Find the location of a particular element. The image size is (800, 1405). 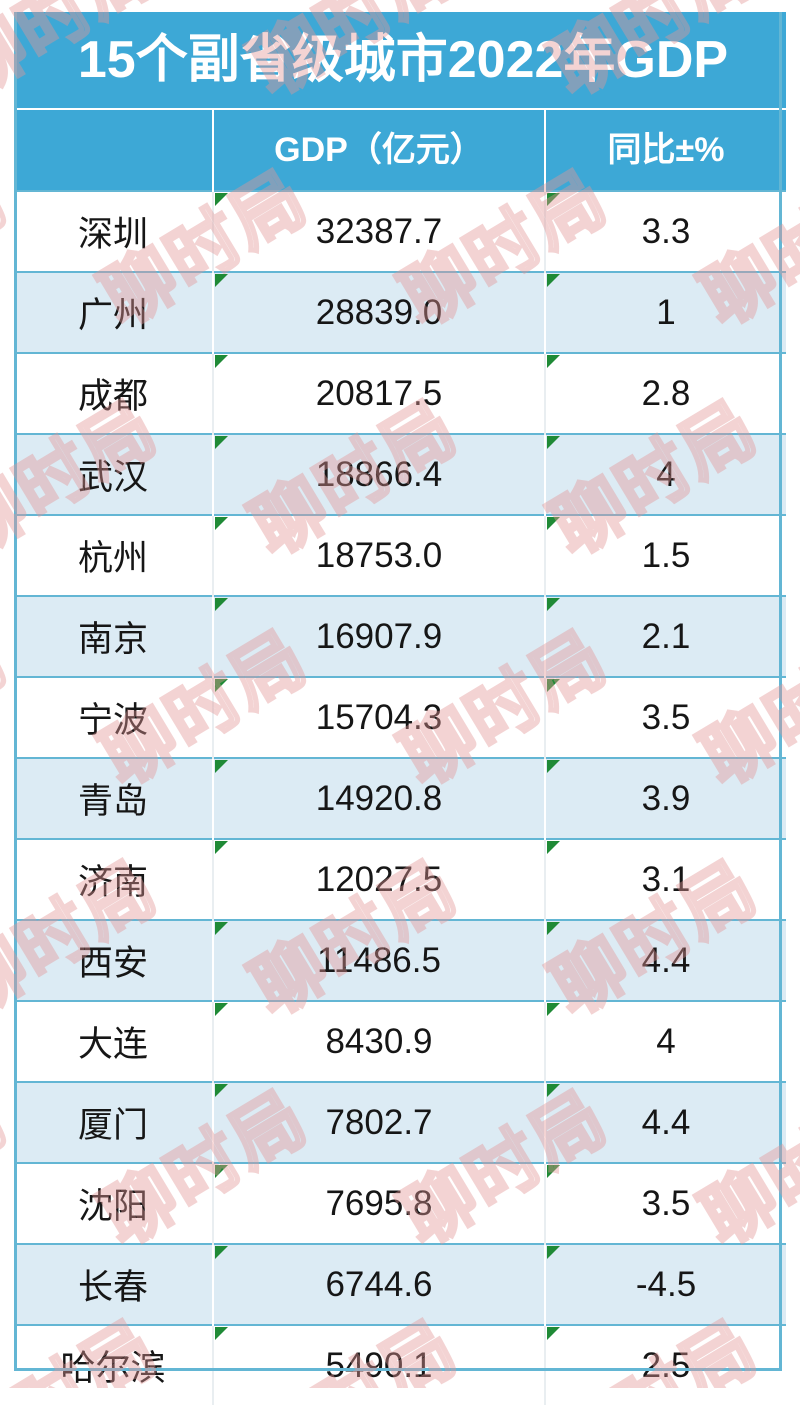

cell-gdp: 16907.9 is located at coordinates (378, 636).